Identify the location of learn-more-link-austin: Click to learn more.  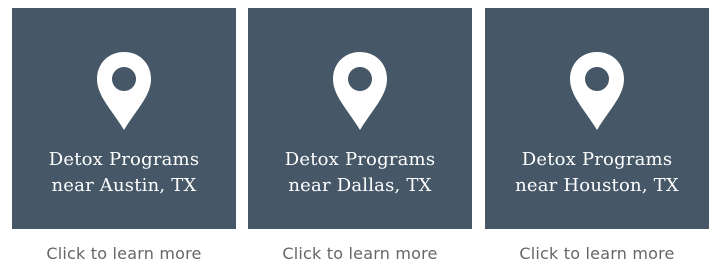
(124, 254).